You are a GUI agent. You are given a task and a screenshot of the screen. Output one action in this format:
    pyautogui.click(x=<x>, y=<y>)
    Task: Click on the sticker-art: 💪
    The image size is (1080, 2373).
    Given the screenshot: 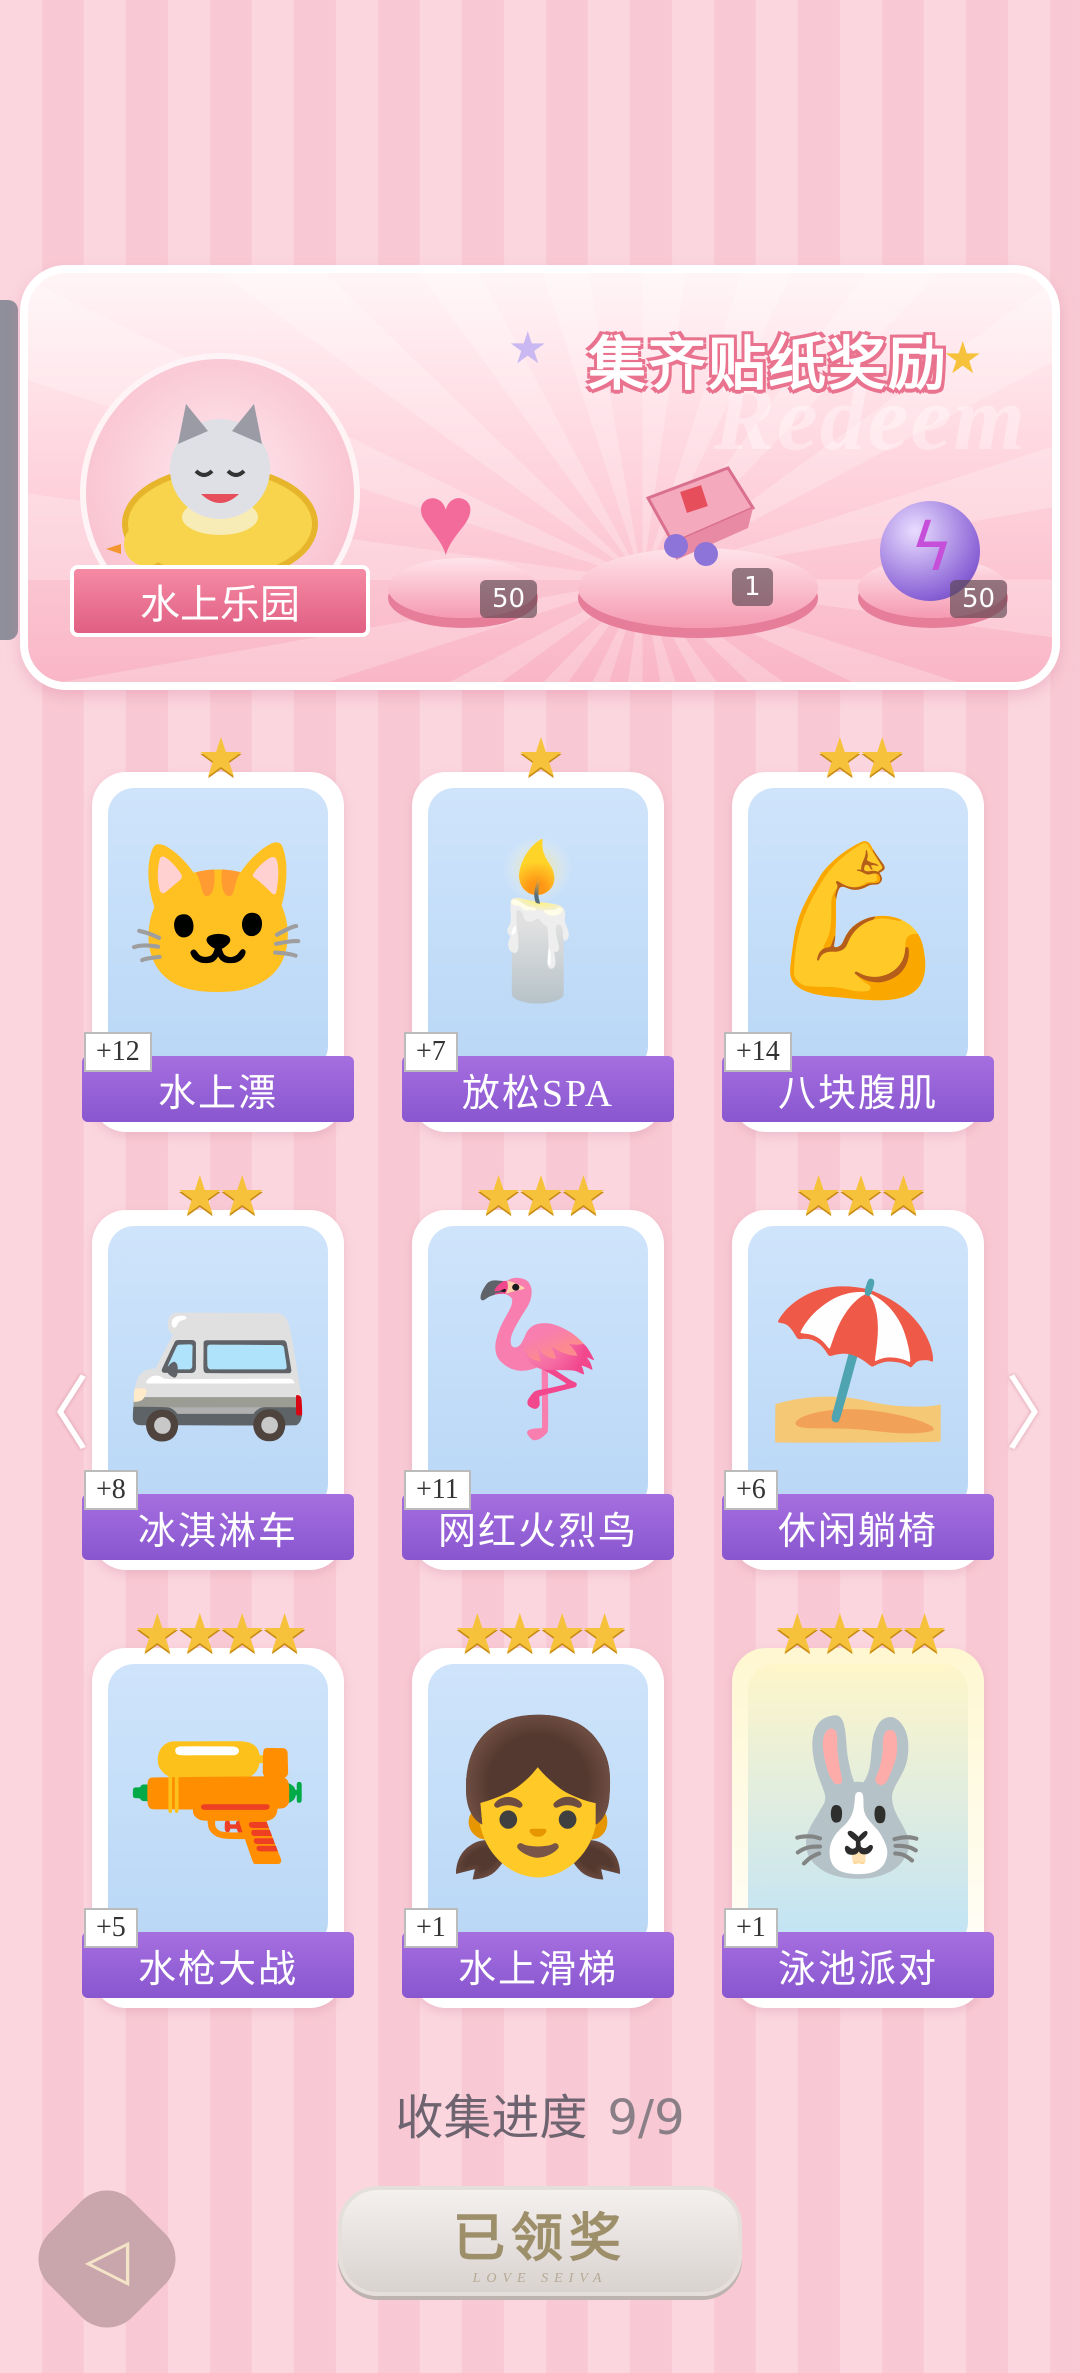 What is the action you would take?
    pyautogui.click(x=858, y=930)
    